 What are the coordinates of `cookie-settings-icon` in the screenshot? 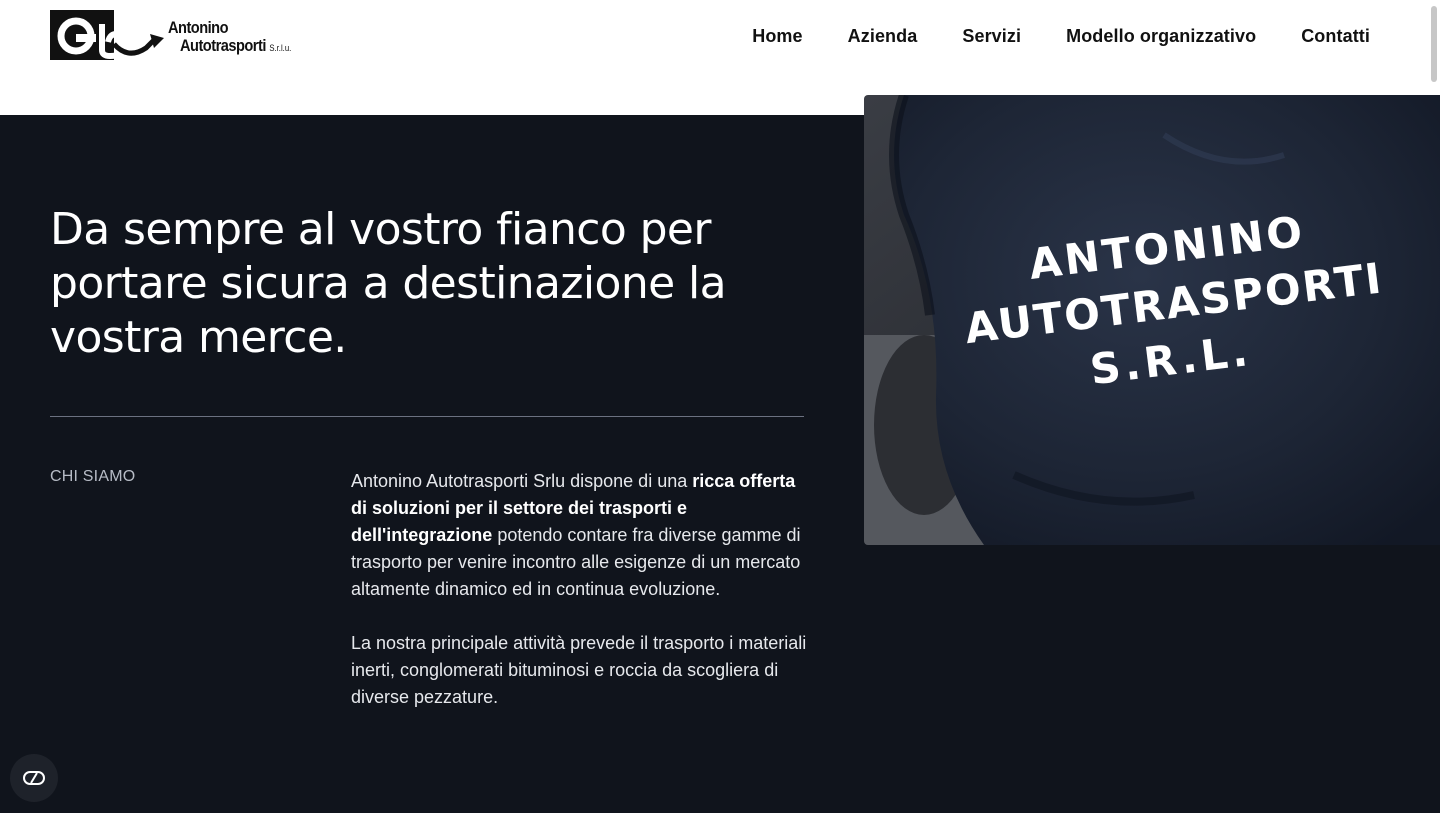 It's located at (34, 778).